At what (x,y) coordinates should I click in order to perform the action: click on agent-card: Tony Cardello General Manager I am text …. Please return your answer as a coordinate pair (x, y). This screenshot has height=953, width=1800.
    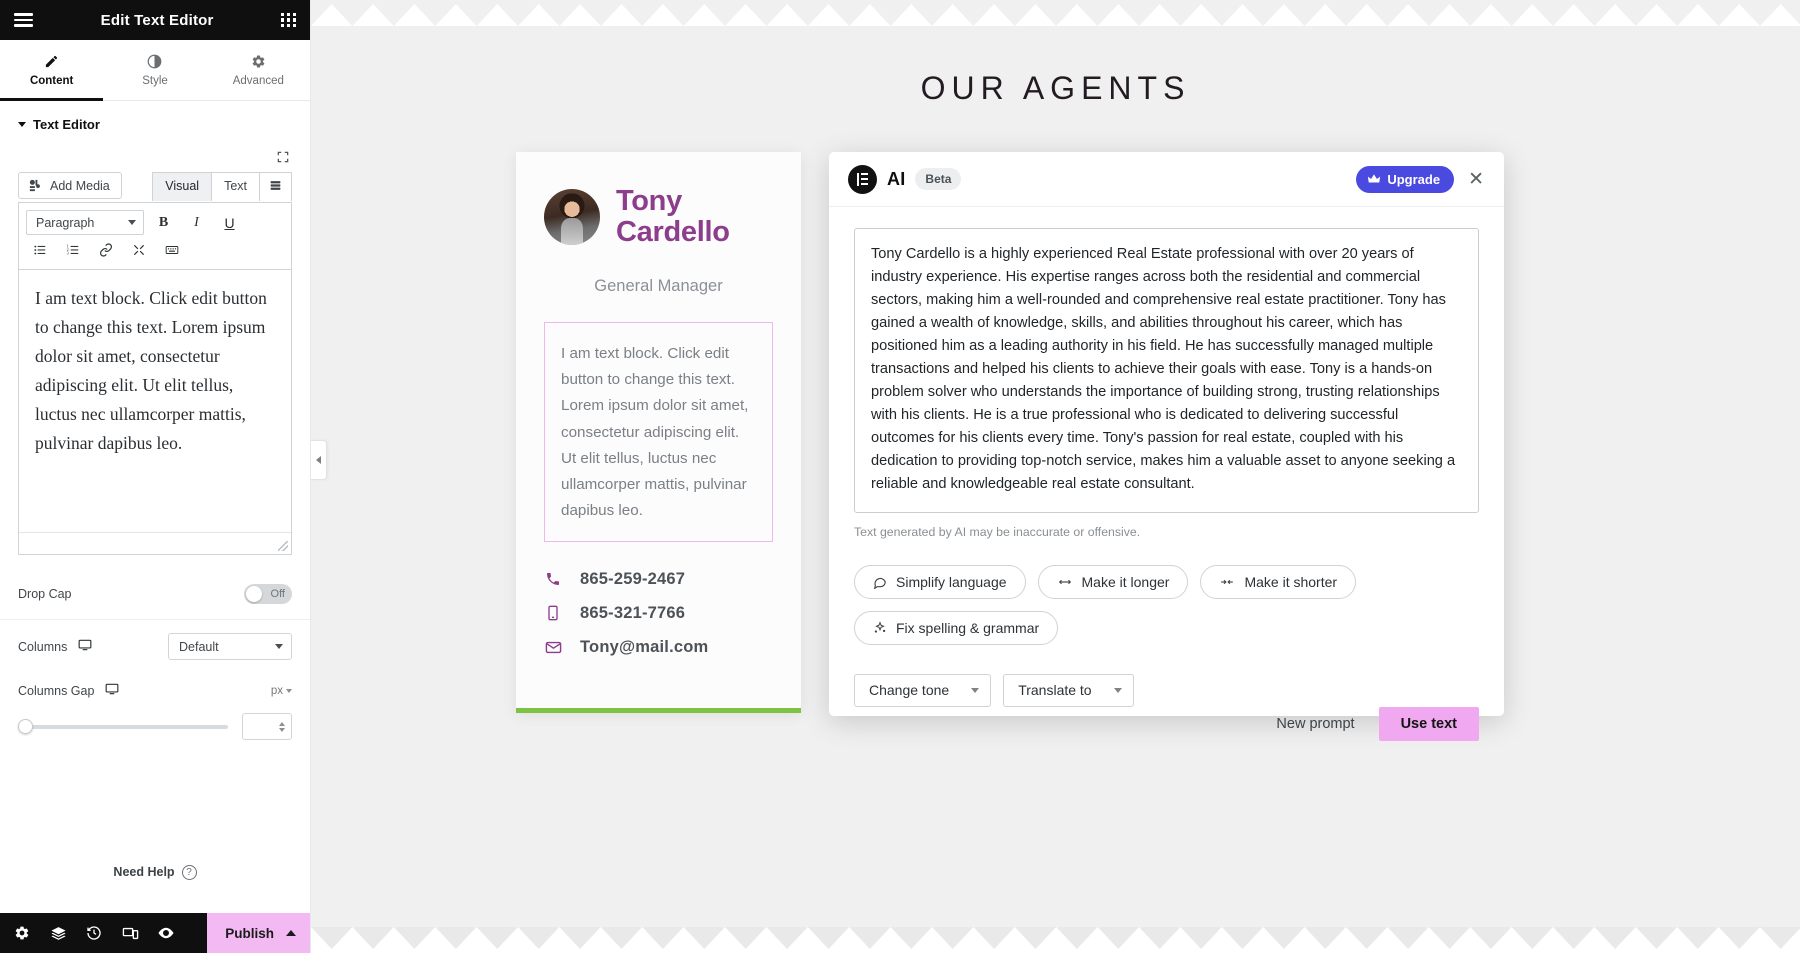
    Looking at the image, I should click on (658, 432).